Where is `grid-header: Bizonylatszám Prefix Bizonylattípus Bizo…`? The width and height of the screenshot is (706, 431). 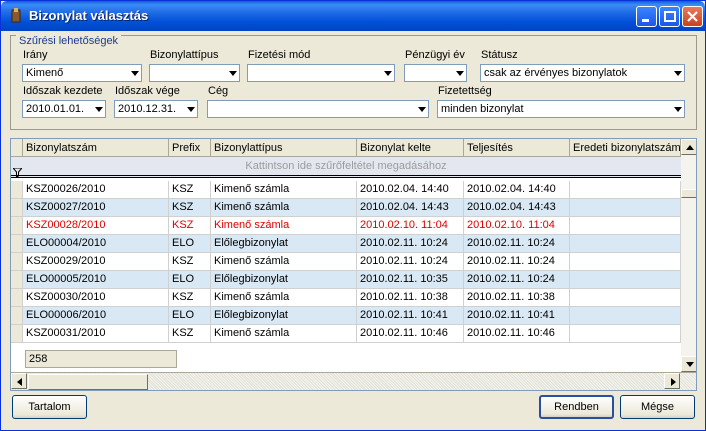 grid-header: Bizonylatszám Prefix Bizonylattípus Bizo… is located at coordinates (346, 148).